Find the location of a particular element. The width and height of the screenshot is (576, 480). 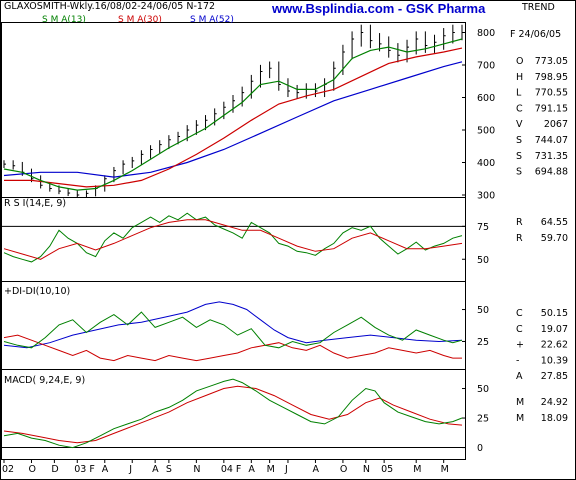

sma13-legend: S M A(13) is located at coordinates (64, 20).